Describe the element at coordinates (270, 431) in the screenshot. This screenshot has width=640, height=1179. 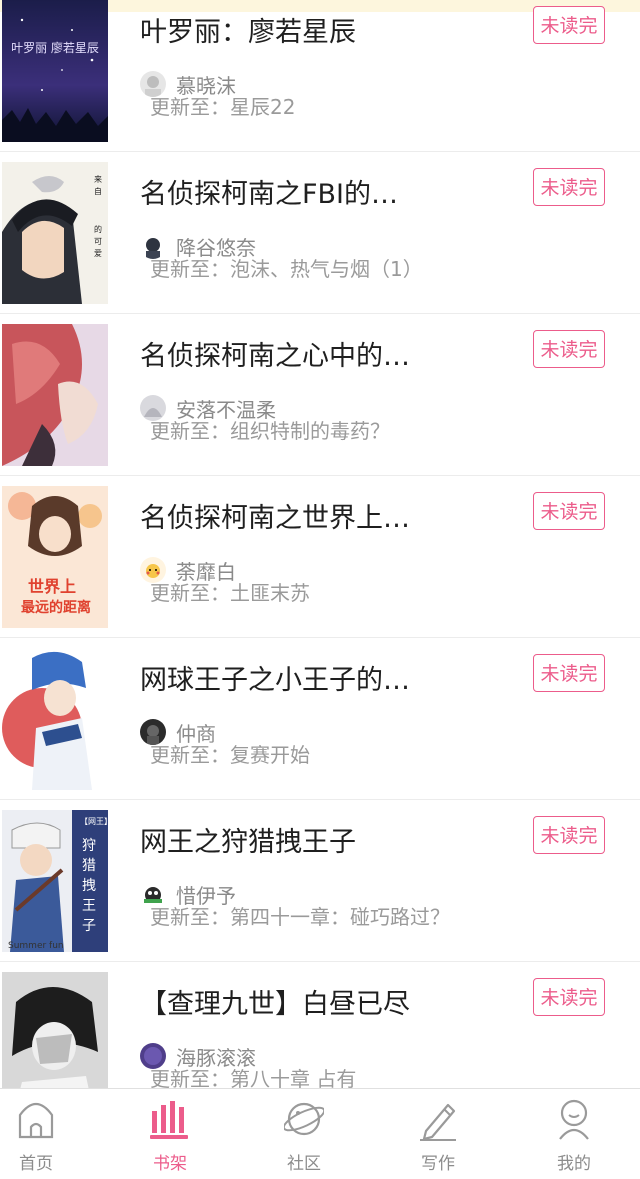
I see `update-status: 更新至：组织特制的毒药？` at that location.